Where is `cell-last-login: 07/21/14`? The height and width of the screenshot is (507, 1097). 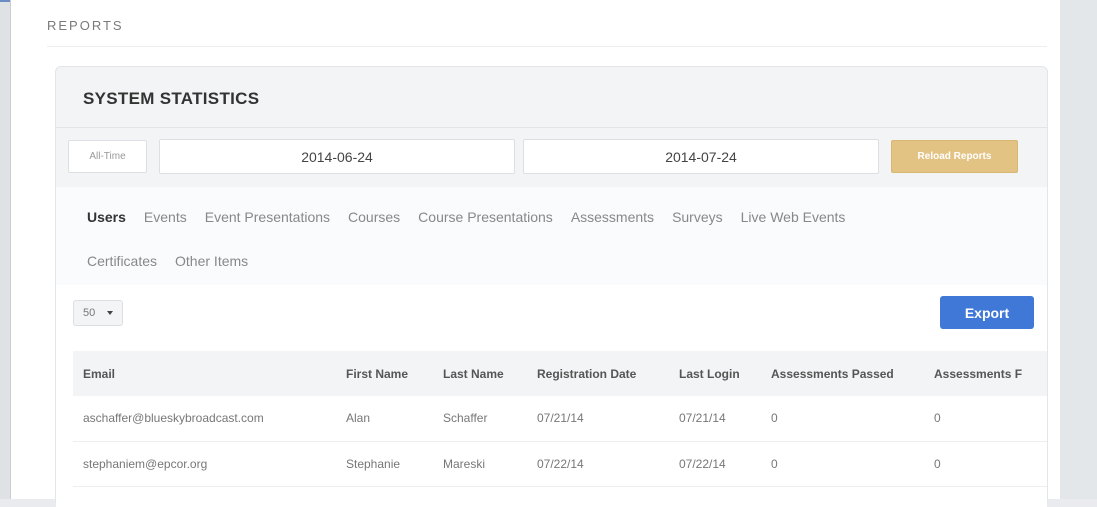 cell-last-login: 07/21/14 is located at coordinates (715, 419).